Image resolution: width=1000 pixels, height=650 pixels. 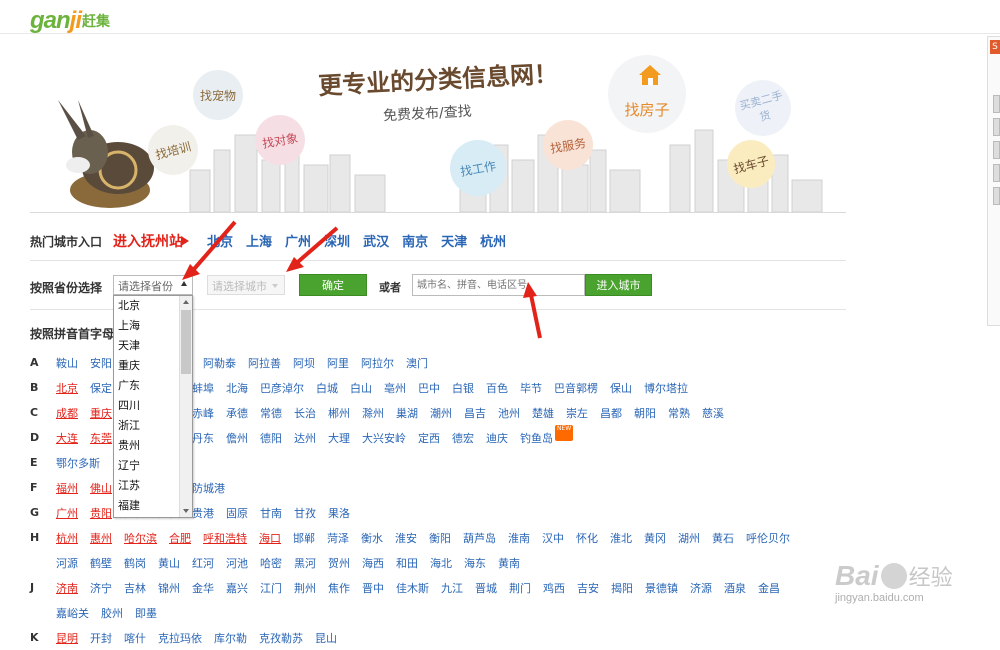 I want to click on city-link: 黑河, so click(x=305, y=563).